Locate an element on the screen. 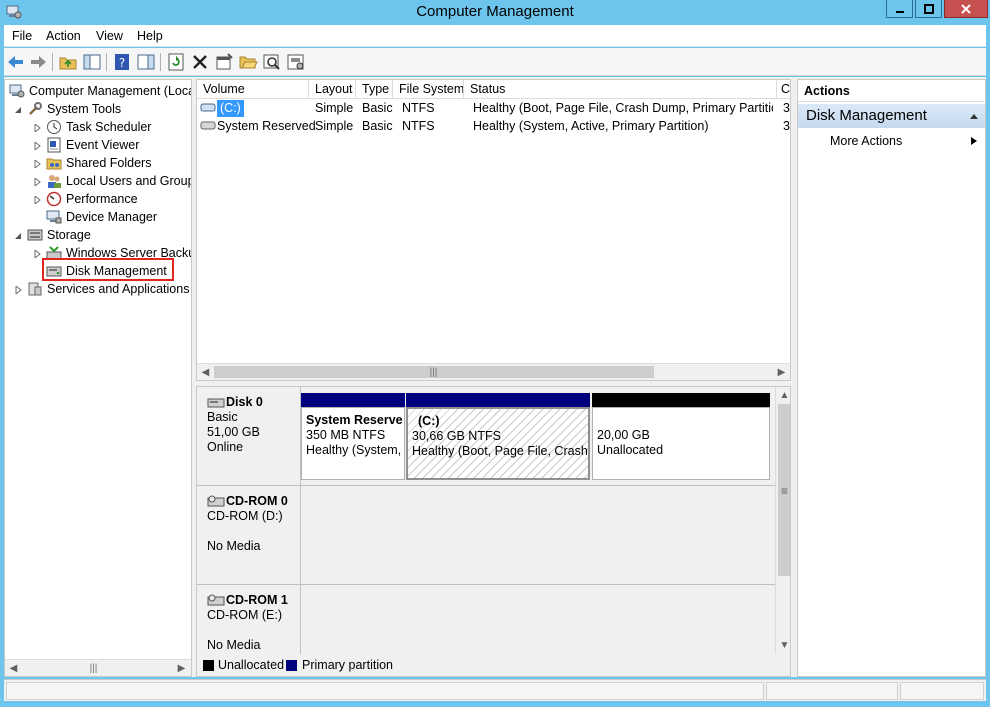 Image resolution: width=990 pixels, height=707 pixels. help-icon: ? is located at coordinates (122, 62).